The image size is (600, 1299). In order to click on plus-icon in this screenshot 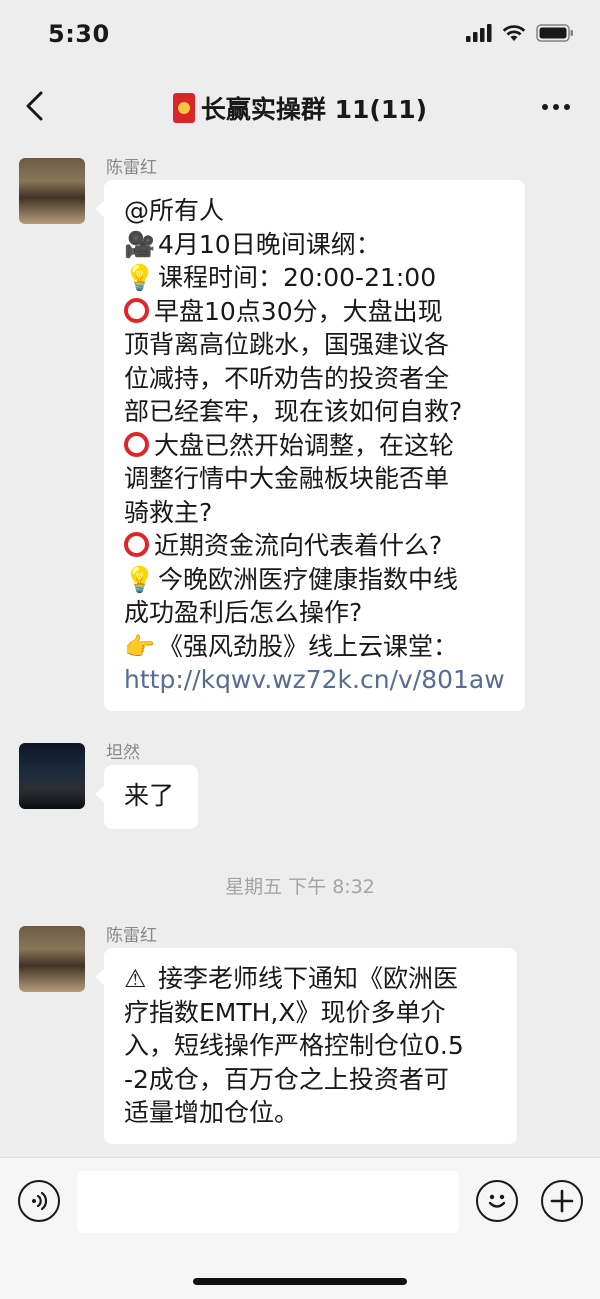, I will do `click(562, 1201)`.